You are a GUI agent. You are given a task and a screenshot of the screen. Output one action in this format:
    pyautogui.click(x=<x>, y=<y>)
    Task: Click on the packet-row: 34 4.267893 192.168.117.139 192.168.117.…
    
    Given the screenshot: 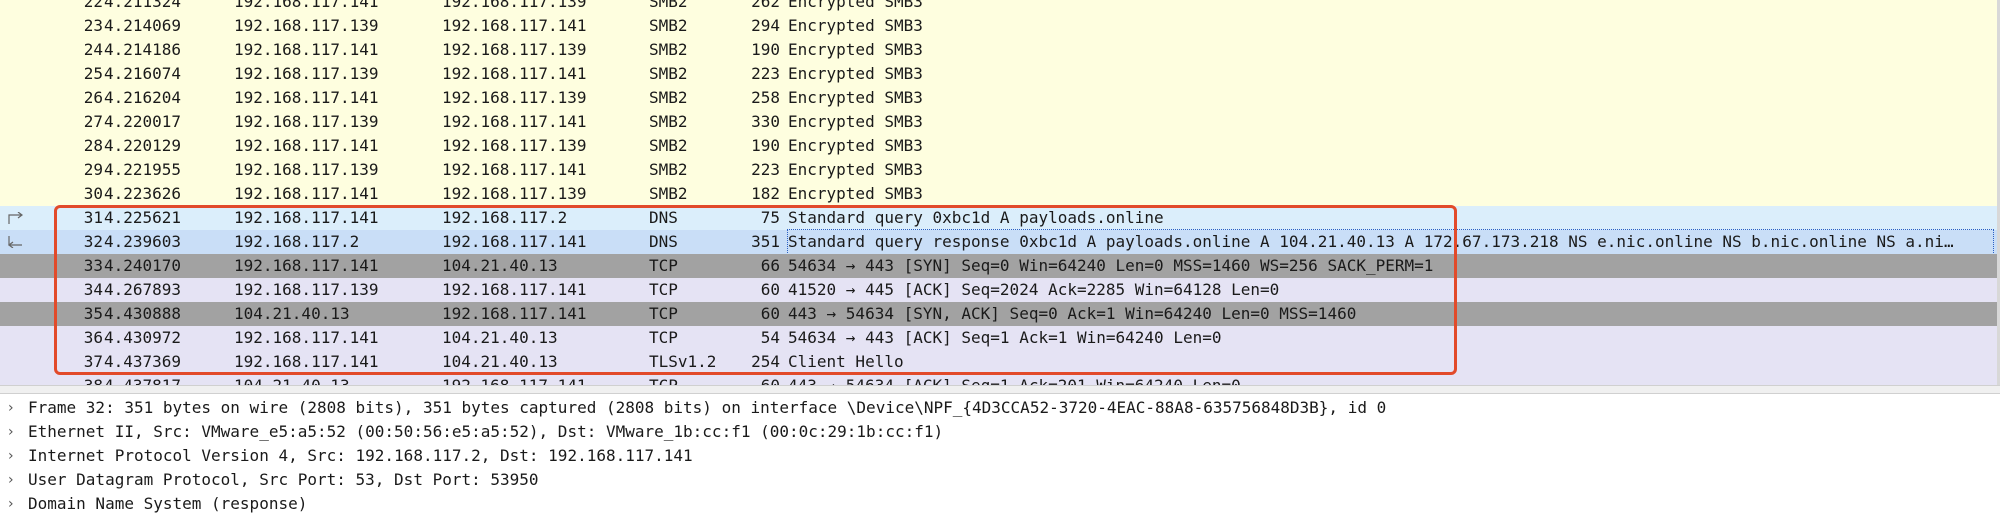 What is the action you would take?
    pyautogui.click(x=998, y=290)
    